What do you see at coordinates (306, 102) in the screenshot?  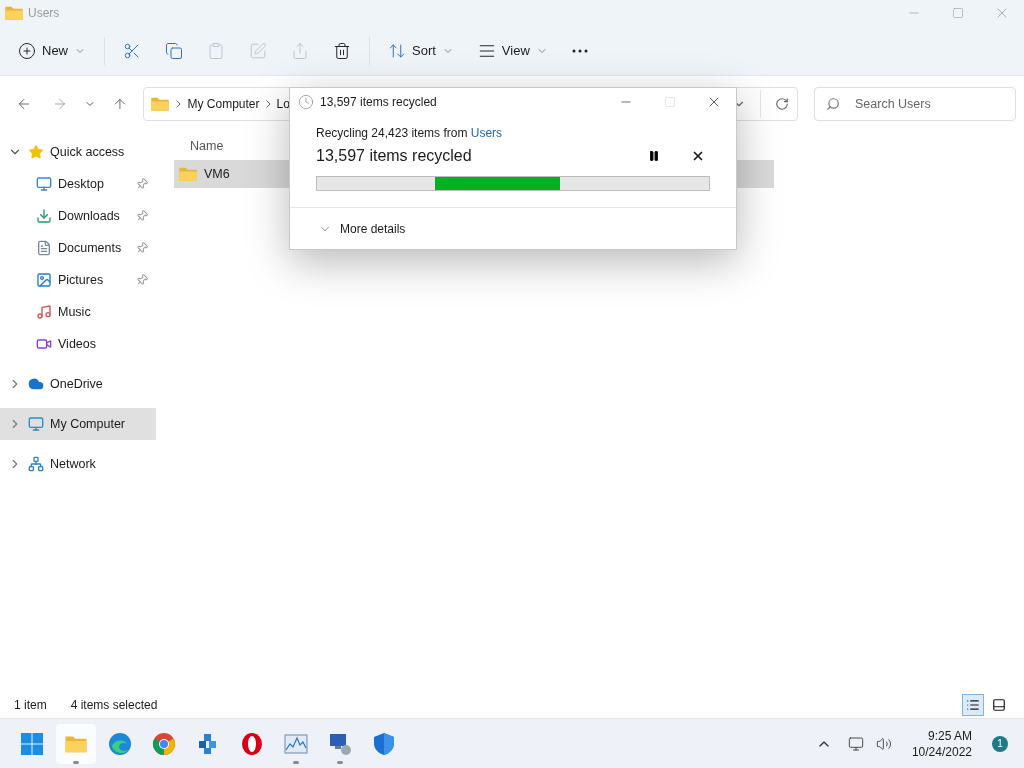 I see `clock-icon` at bounding box center [306, 102].